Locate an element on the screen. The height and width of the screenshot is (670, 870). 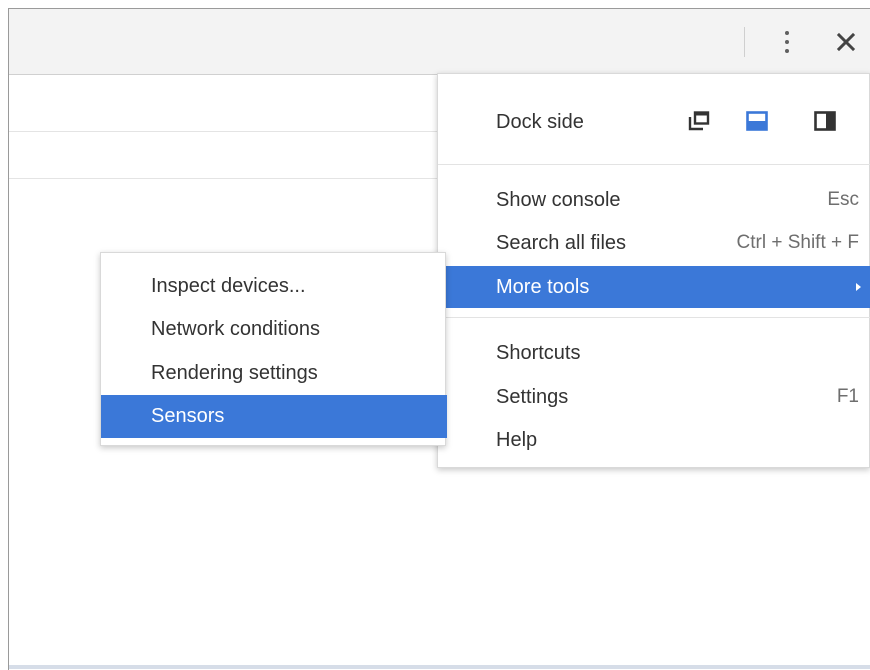
submenu-item-rendering-settings: Rendering settings is located at coordinates (274, 373).